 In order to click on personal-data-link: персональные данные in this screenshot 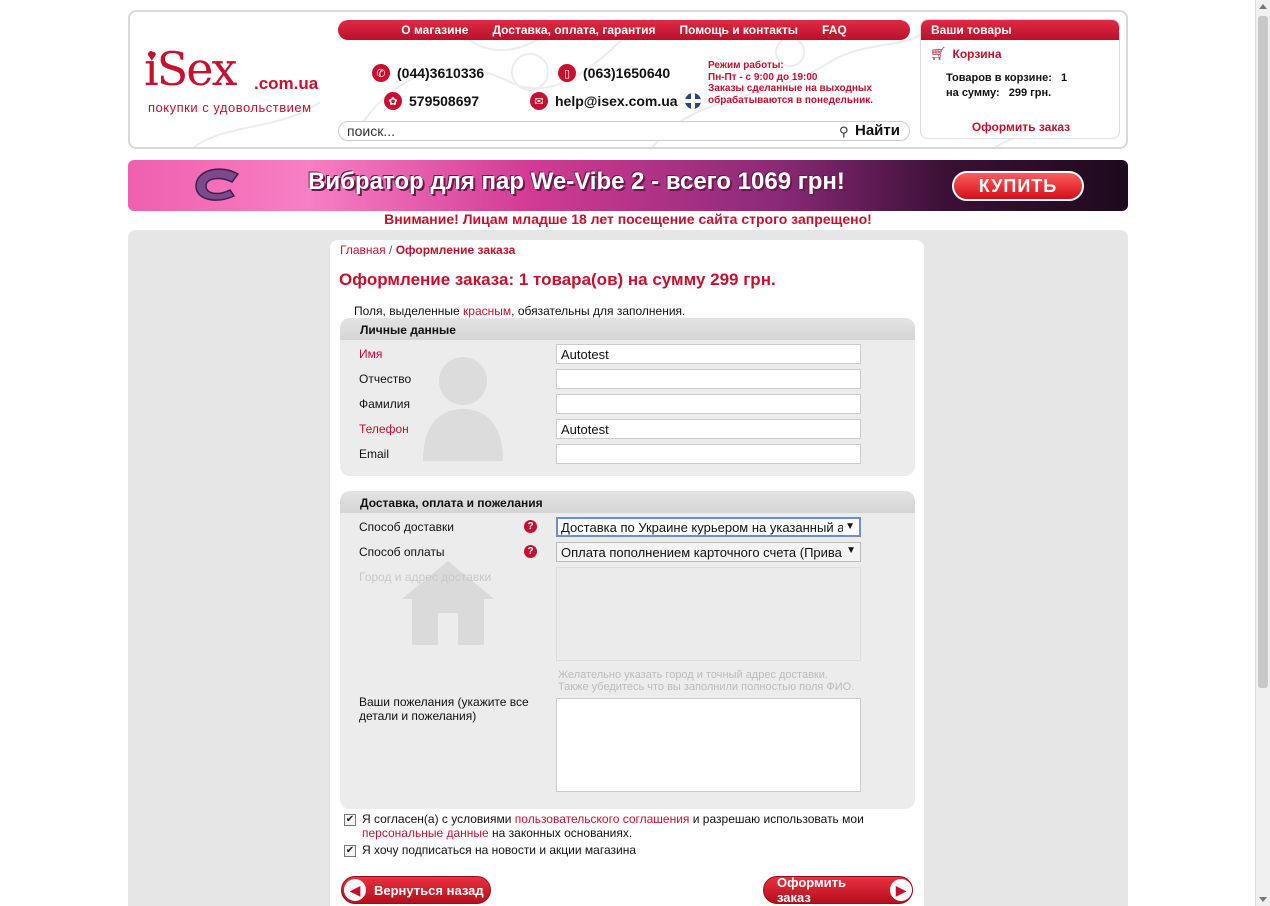, I will do `click(425, 833)`.